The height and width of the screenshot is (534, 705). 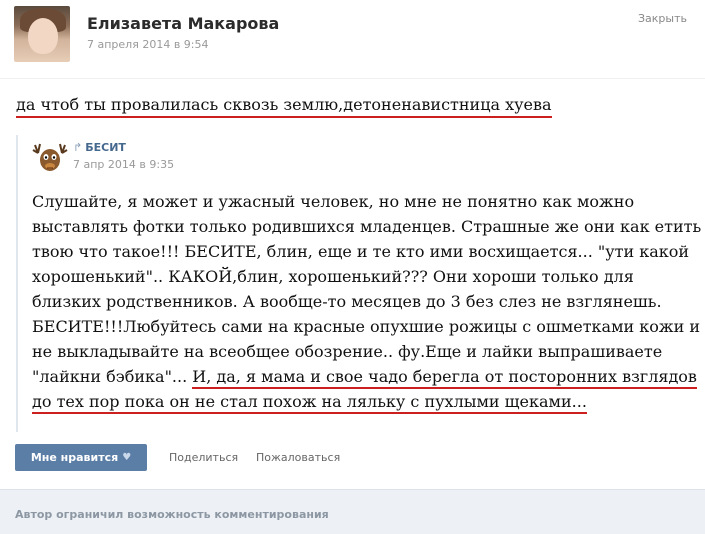 I want to click on moose-icon, so click(x=50, y=158).